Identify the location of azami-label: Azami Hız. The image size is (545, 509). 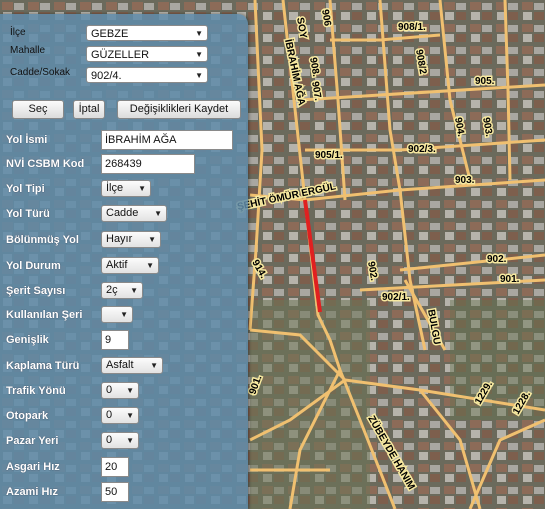
(32, 492).